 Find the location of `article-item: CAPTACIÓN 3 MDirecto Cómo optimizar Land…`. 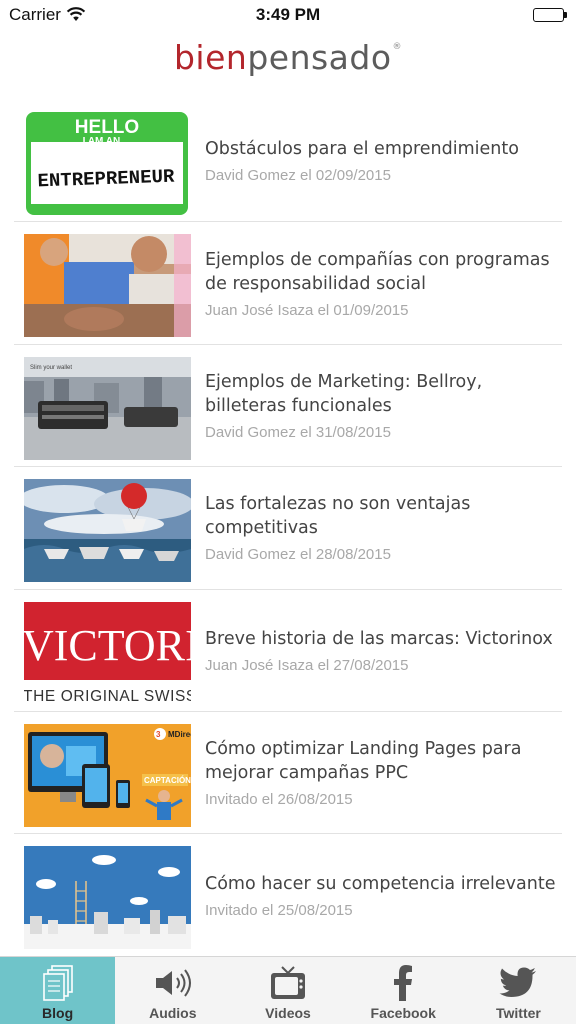

article-item: CAPTACIÓN 3 MDirecto Cómo optimizar Land… is located at coordinates (288, 773).